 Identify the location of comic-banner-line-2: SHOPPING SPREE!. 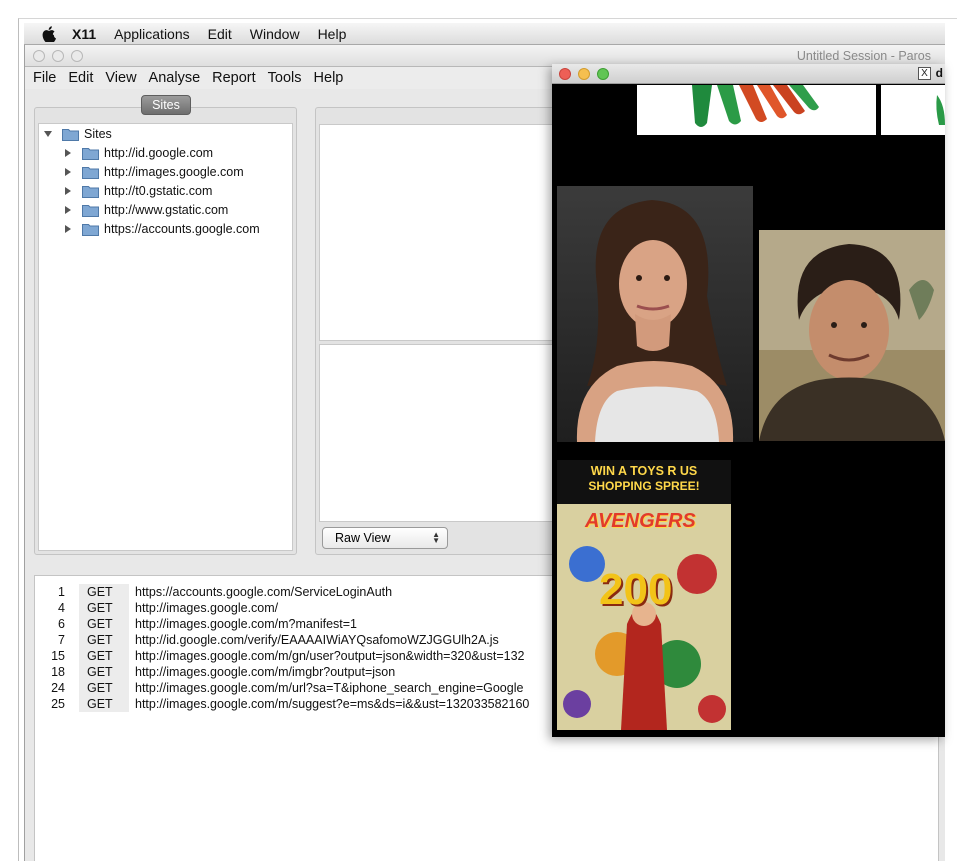
(644, 486).